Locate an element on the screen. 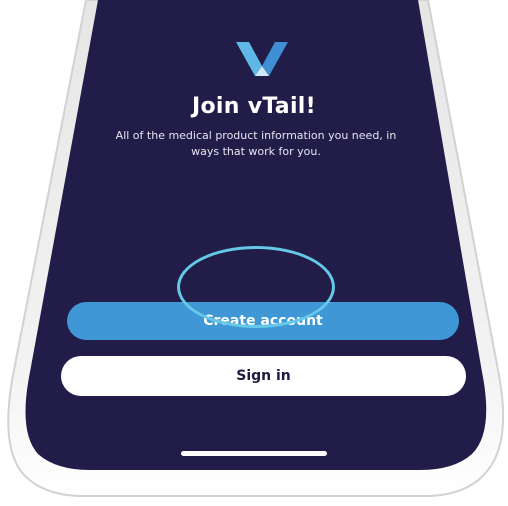 Image resolution: width=508 pixels, height=506 pixels. sign-in-label: Sign in is located at coordinates (263, 376).